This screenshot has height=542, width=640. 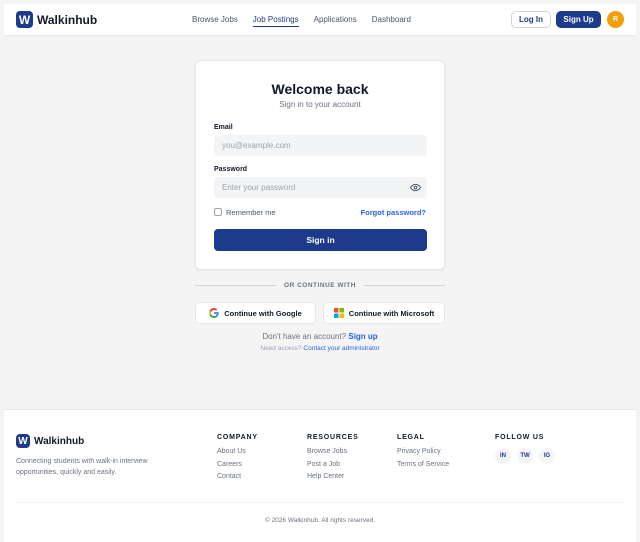 I want to click on access-prompt: Need access? Contact your administrator, so click(x=320, y=348).